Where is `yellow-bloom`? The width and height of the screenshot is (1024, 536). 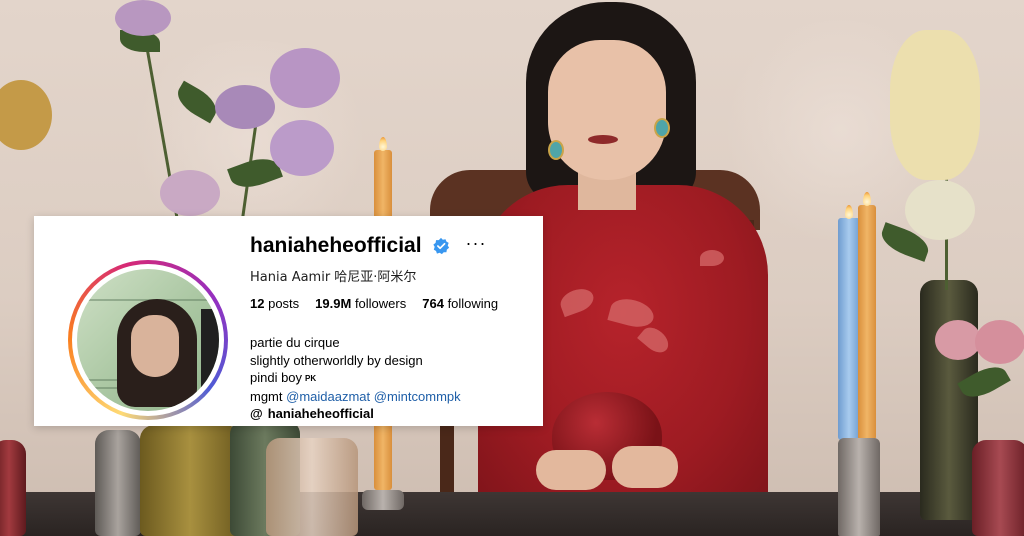
yellow-bloom is located at coordinates (26, 115).